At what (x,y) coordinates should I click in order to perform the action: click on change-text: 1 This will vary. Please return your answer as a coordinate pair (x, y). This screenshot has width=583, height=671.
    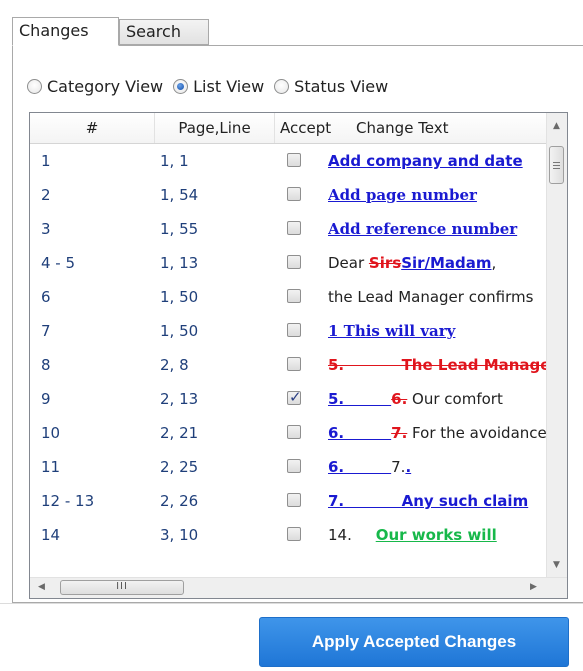
    Looking at the image, I should click on (437, 331).